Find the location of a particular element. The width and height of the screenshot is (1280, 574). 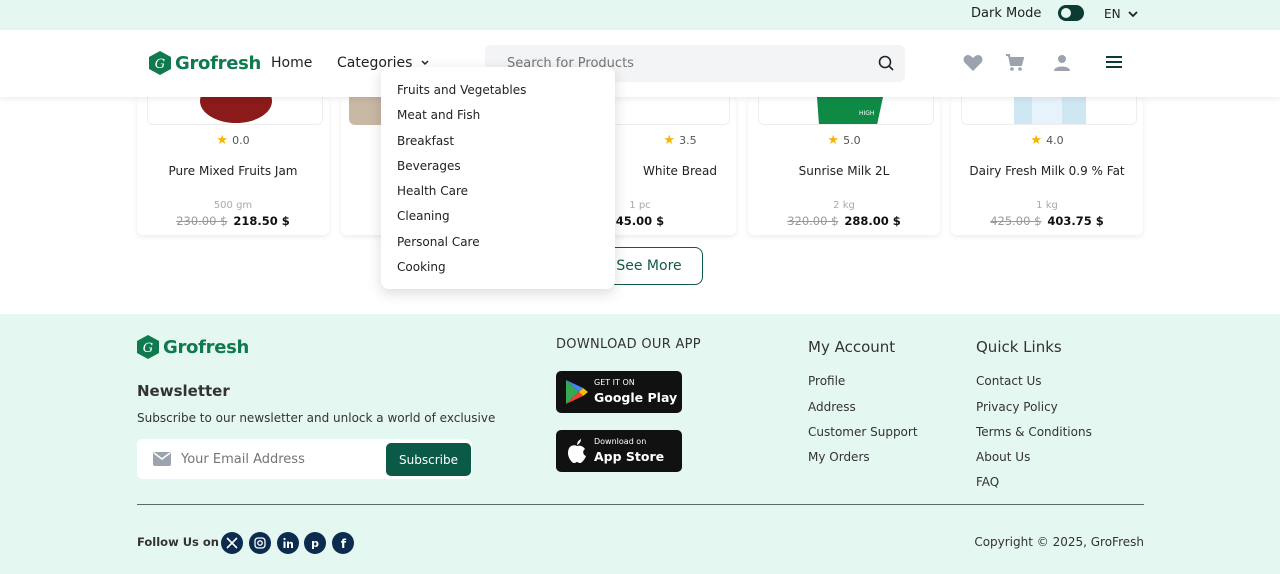

pinterest-icon: p is located at coordinates (315, 543).